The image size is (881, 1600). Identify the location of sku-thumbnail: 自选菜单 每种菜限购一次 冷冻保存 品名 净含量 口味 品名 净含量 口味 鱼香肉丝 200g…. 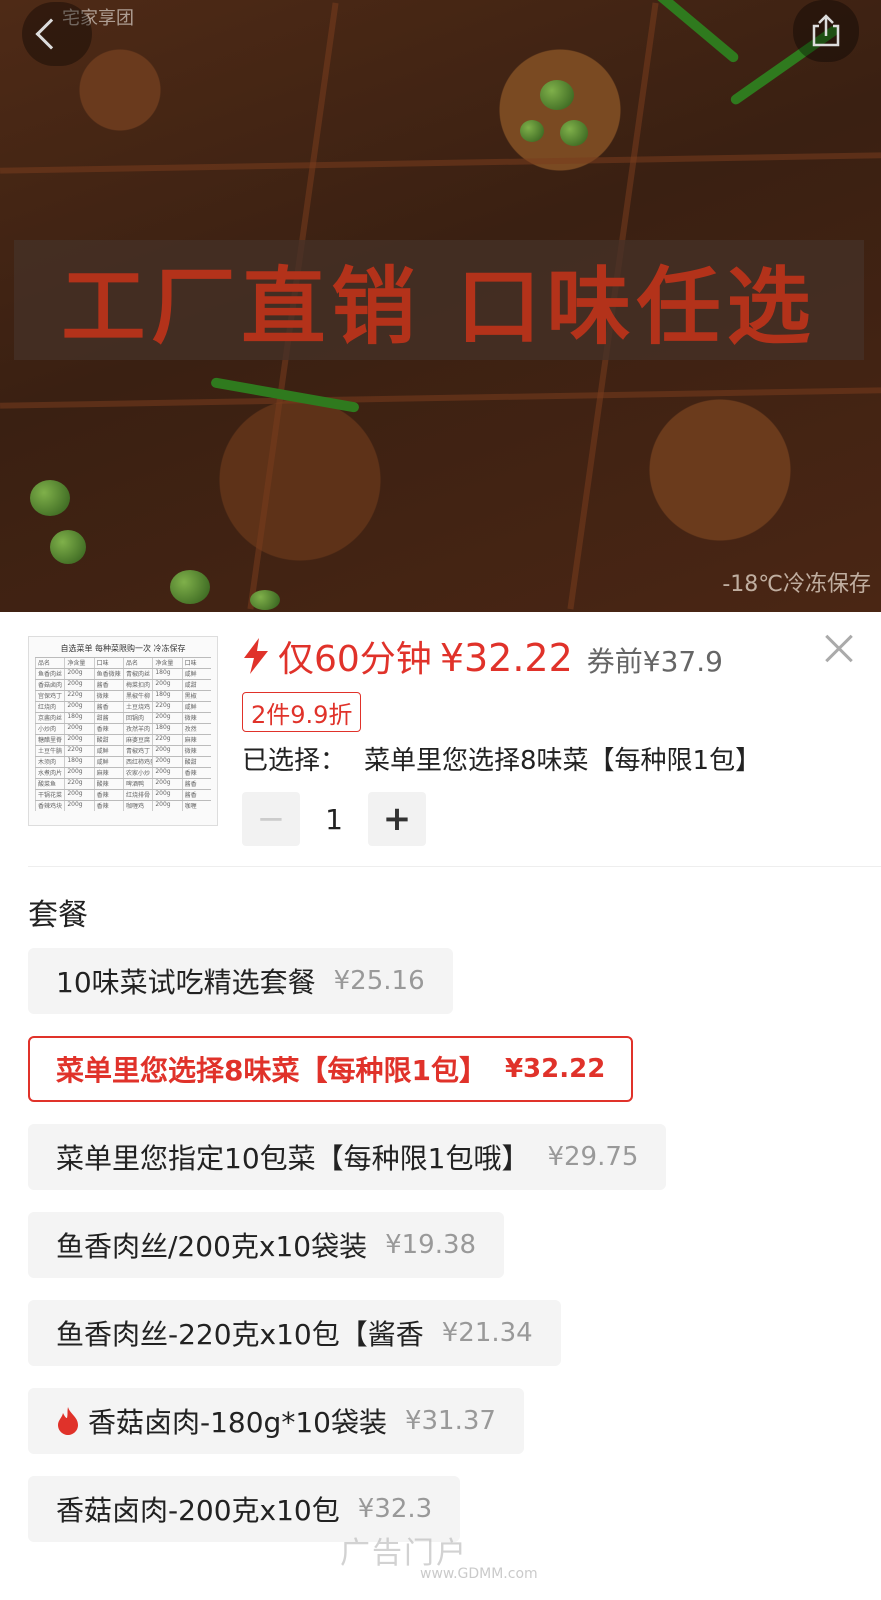
(123, 731).